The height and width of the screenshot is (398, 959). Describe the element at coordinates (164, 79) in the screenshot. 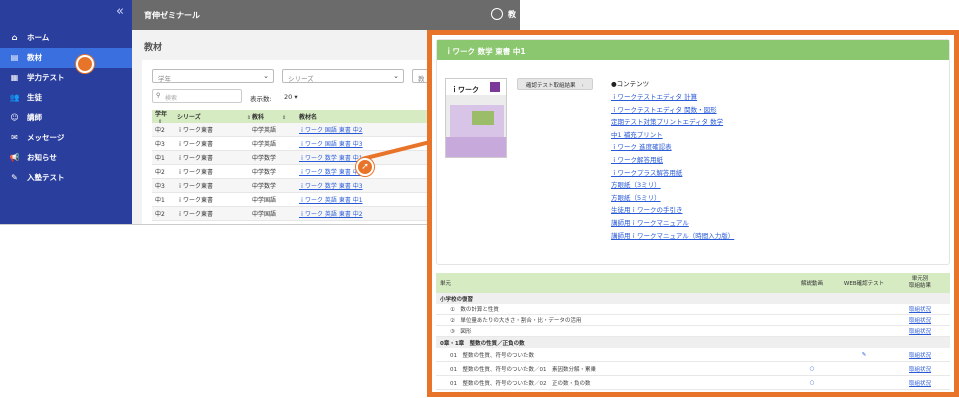

I see `grade-select-value: 学年` at that location.